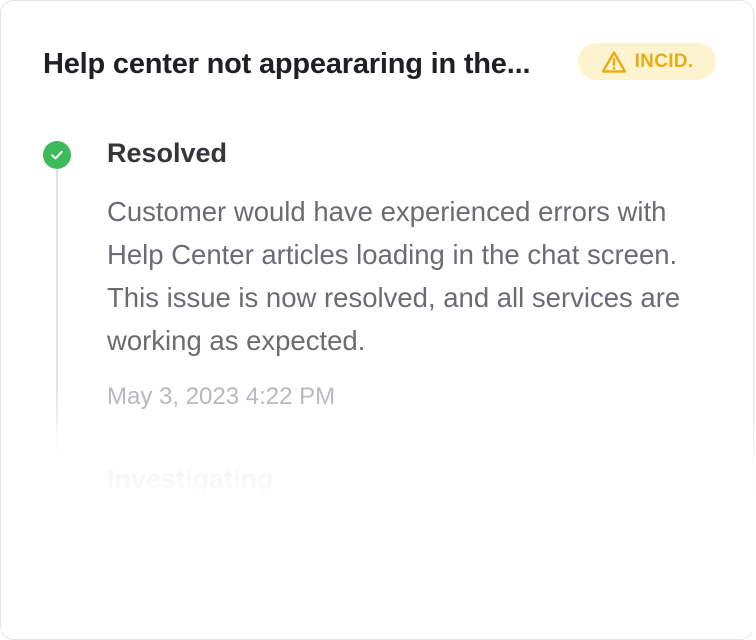 The height and width of the screenshot is (640, 756). I want to click on warning-triangle-icon, so click(614, 62).